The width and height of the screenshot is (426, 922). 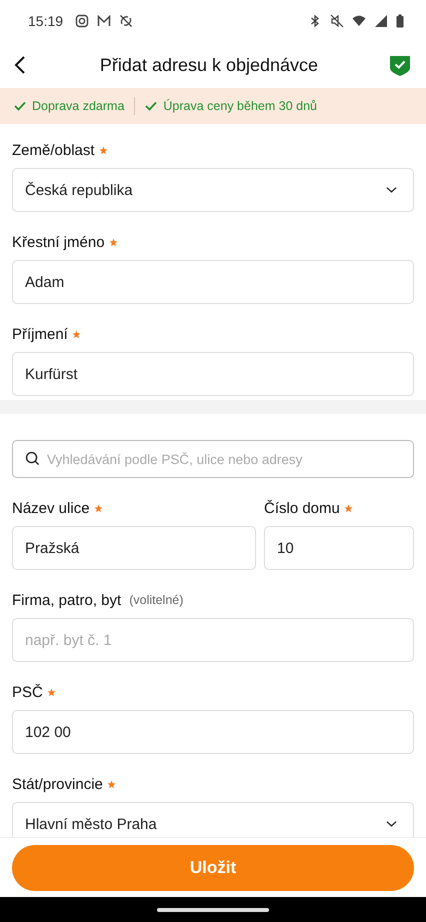 I want to click on dropdown-field: Česká republika, so click(x=213, y=190).